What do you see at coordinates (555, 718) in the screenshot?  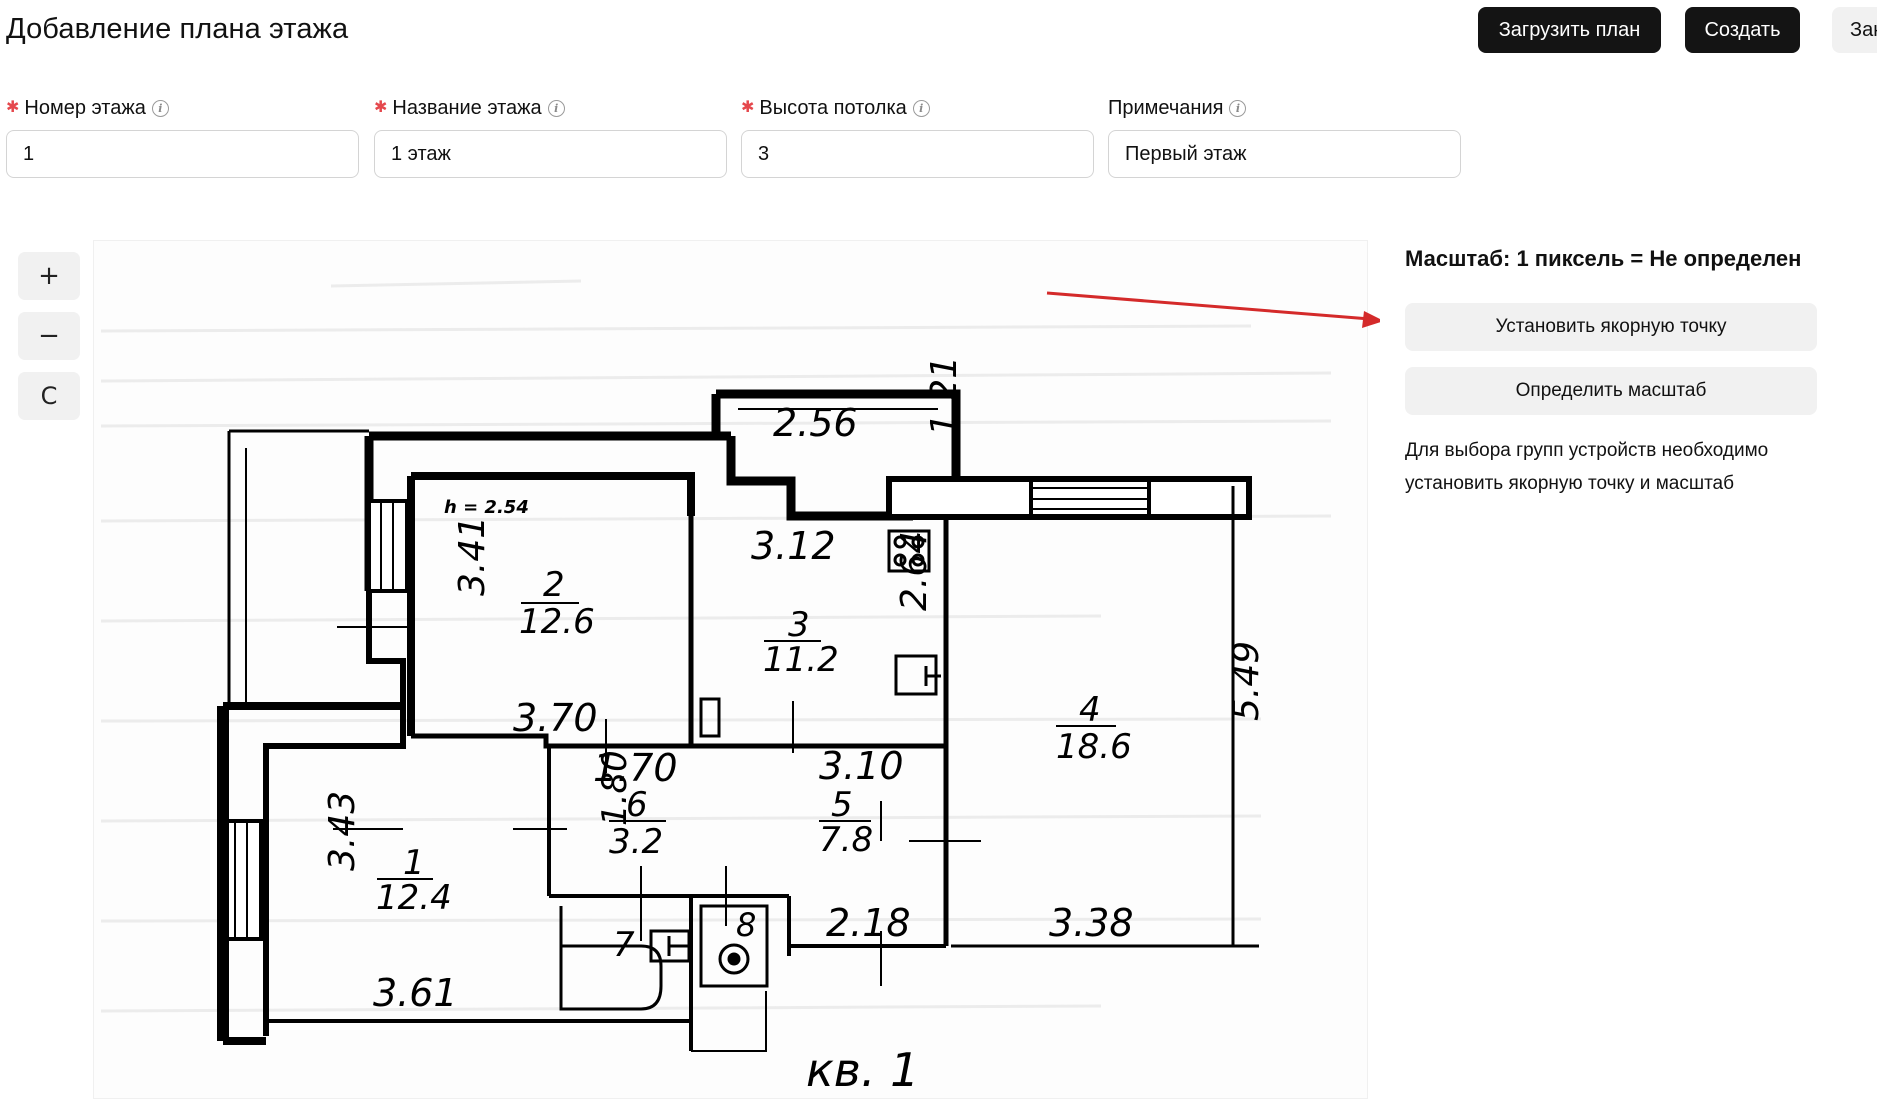 I see `dim-label: 3.70` at bounding box center [555, 718].